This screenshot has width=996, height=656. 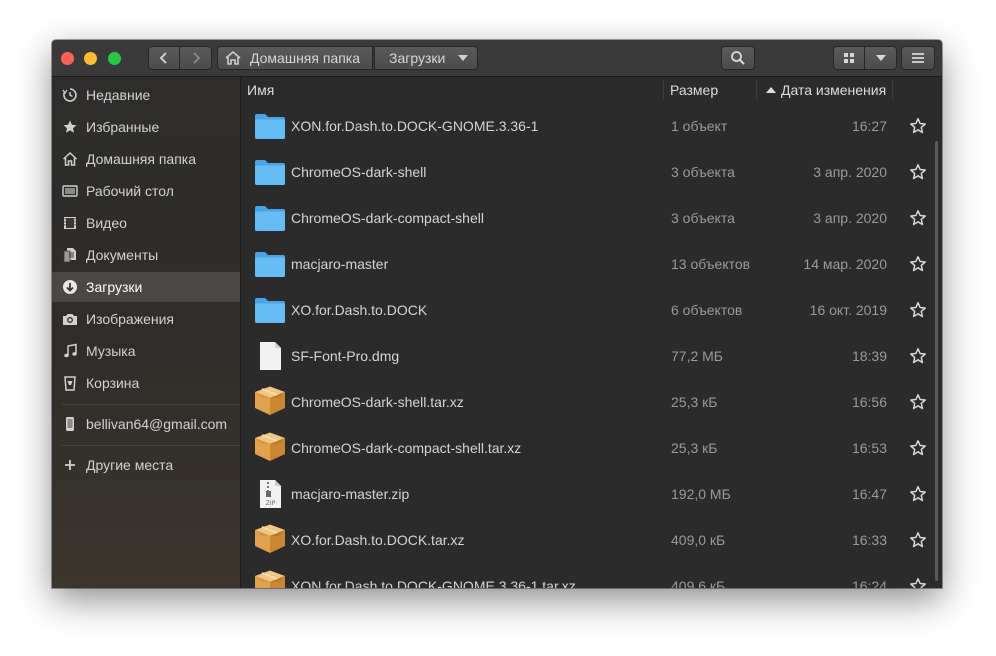 I want to click on file-name: ChromeOS-dark-shell.tar.xz, so click(x=377, y=402).